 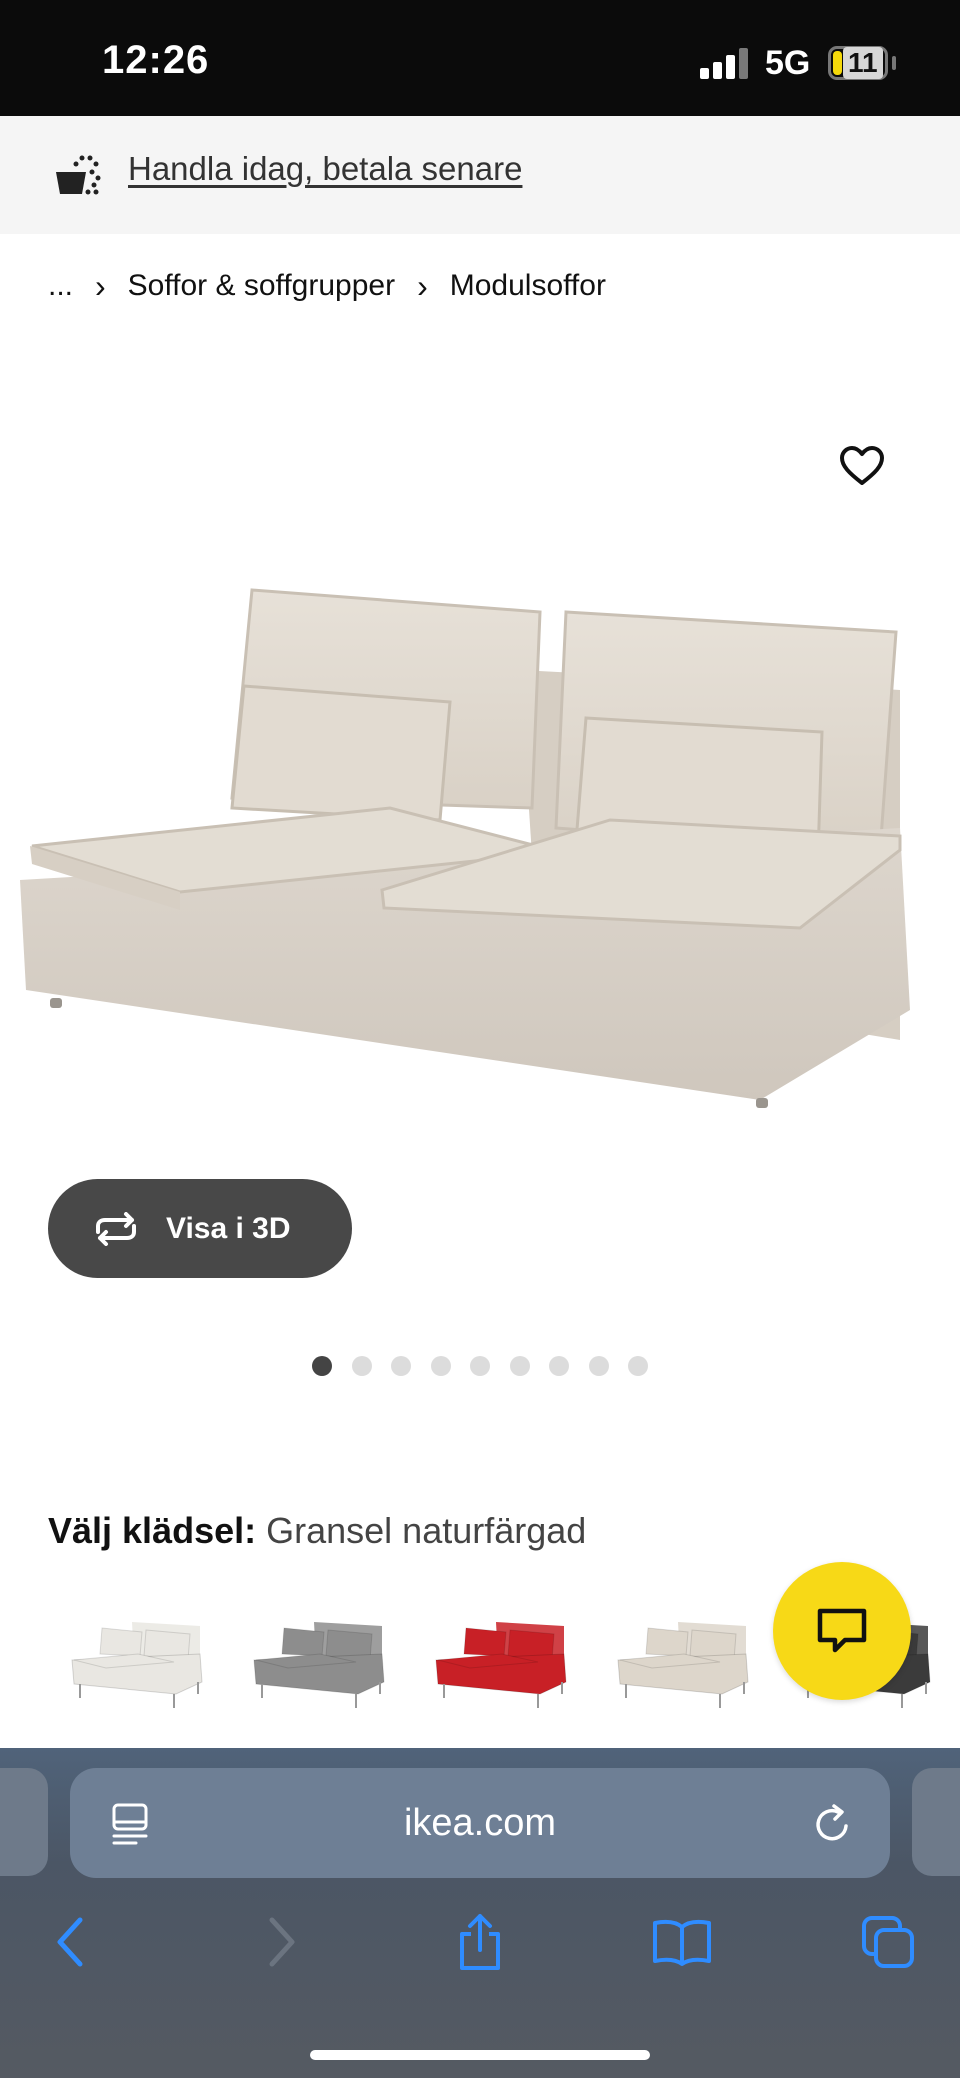 What do you see at coordinates (426, 1530) in the screenshot?
I see `fabric-value: Gransel naturfärgad` at bounding box center [426, 1530].